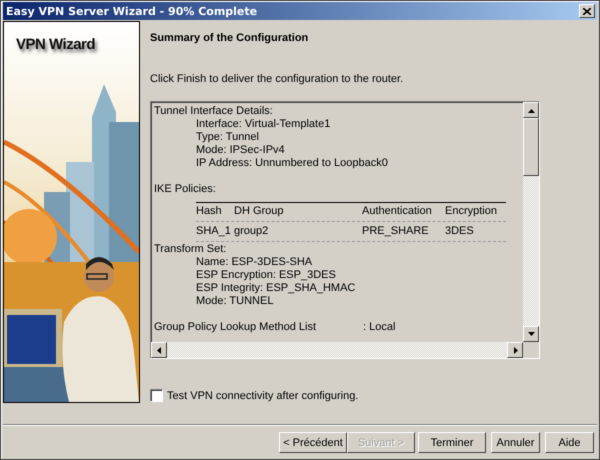  I want to click on horizontal-scrollbar, so click(337, 350).